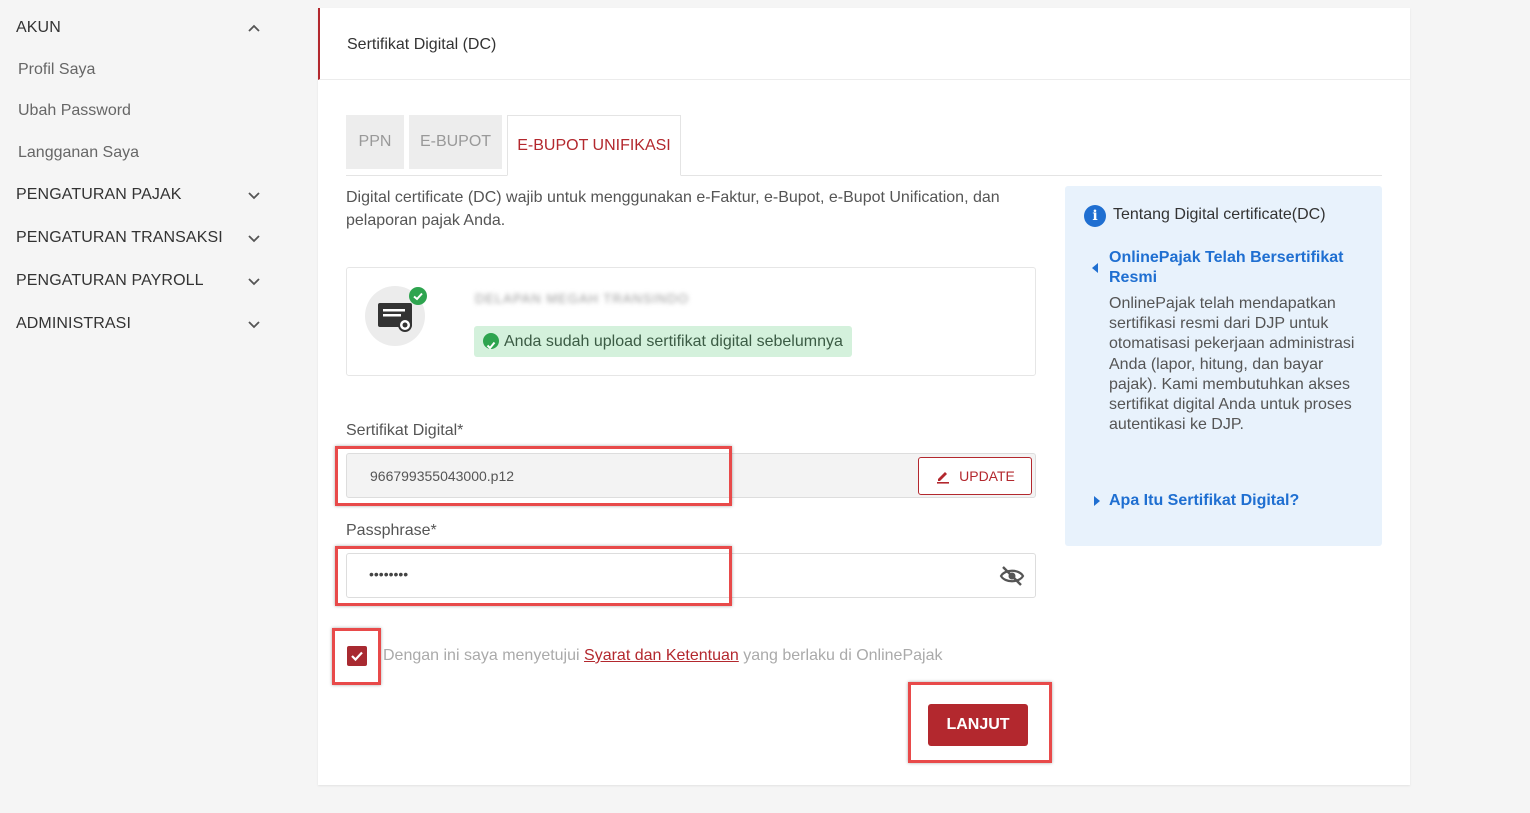 This screenshot has height=813, width=1530. I want to click on sidebar-section-pengaturan-pajak: PENGATURAN PAJAK, so click(138, 195).